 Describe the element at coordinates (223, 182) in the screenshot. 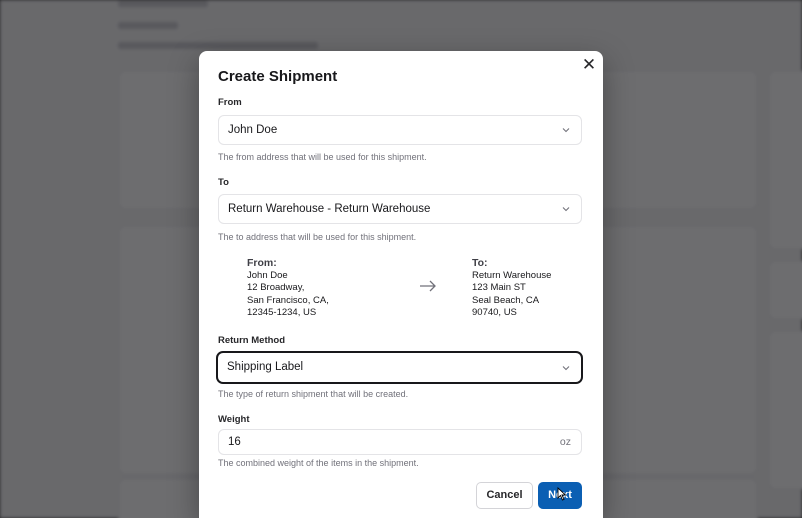

I see `to-label: To` at that location.